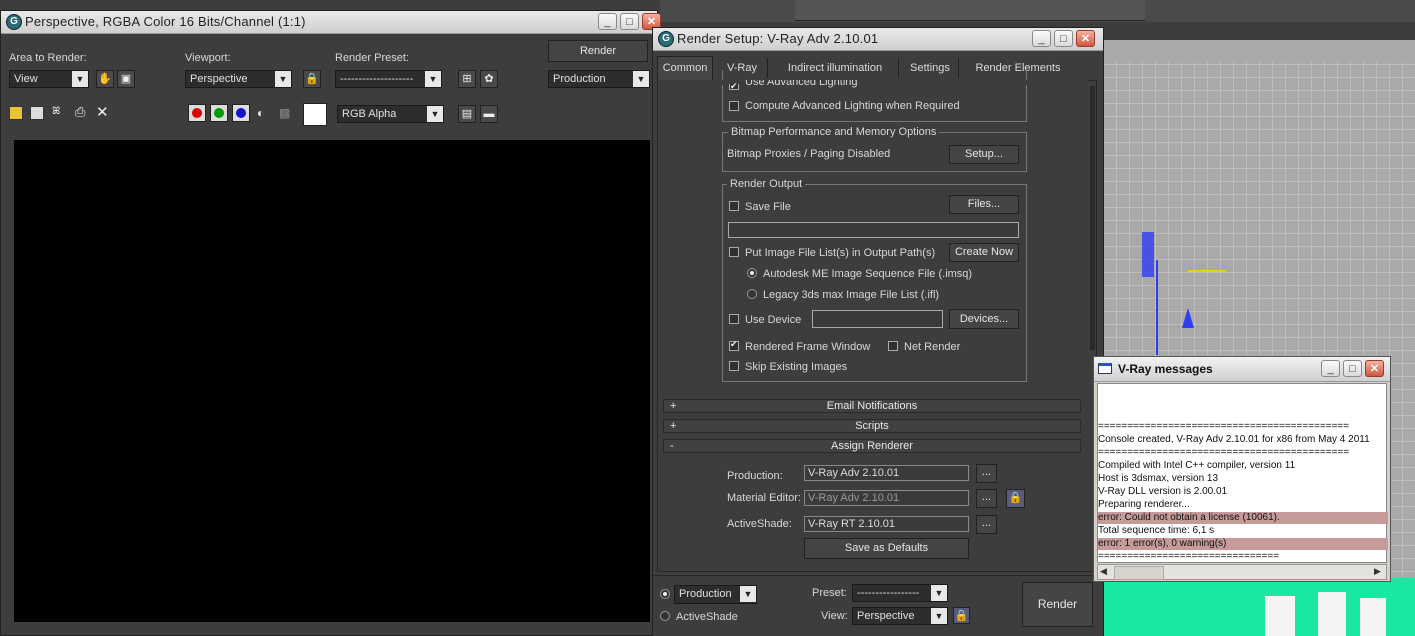 The height and width of the screenshot is (636, 1415). What do you see at coordinates (369, 114) in the screenshot?
I see `channel-value: RGB Alpha` at bounding box center [369, 114].